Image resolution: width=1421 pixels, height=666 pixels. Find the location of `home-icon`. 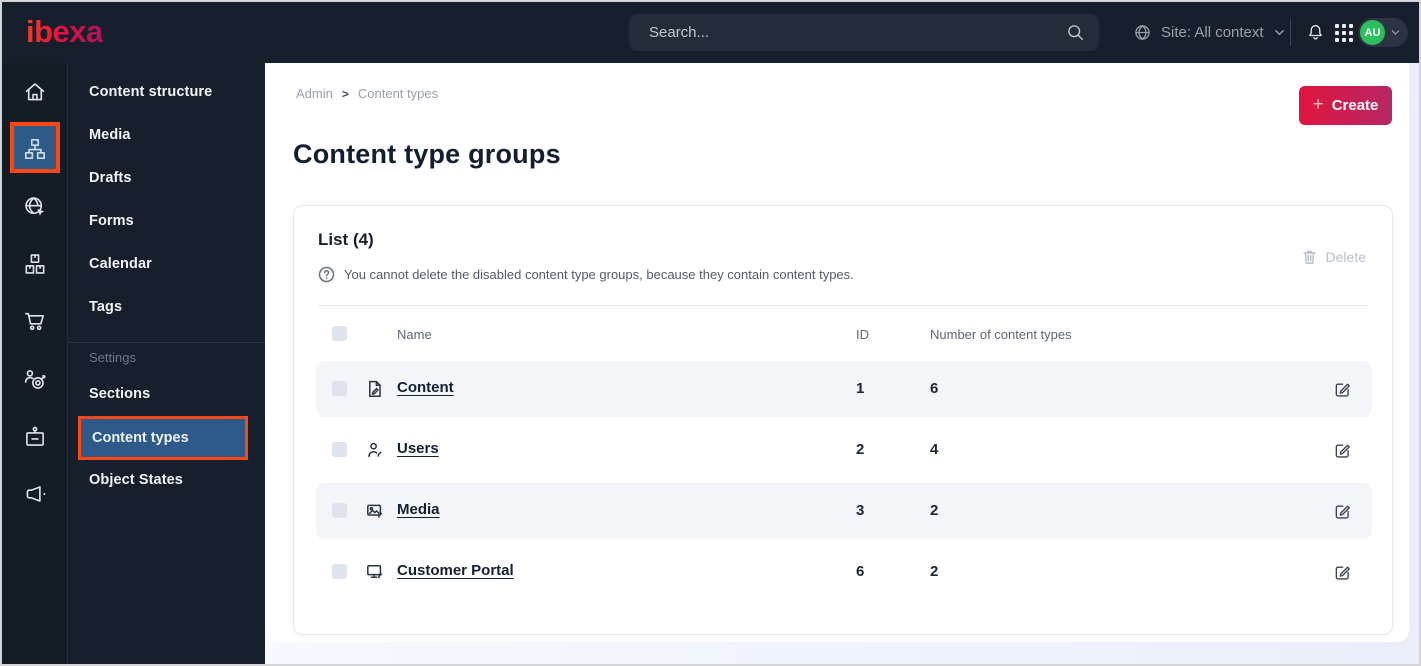

home-icon is located at coordinates (35, 92).